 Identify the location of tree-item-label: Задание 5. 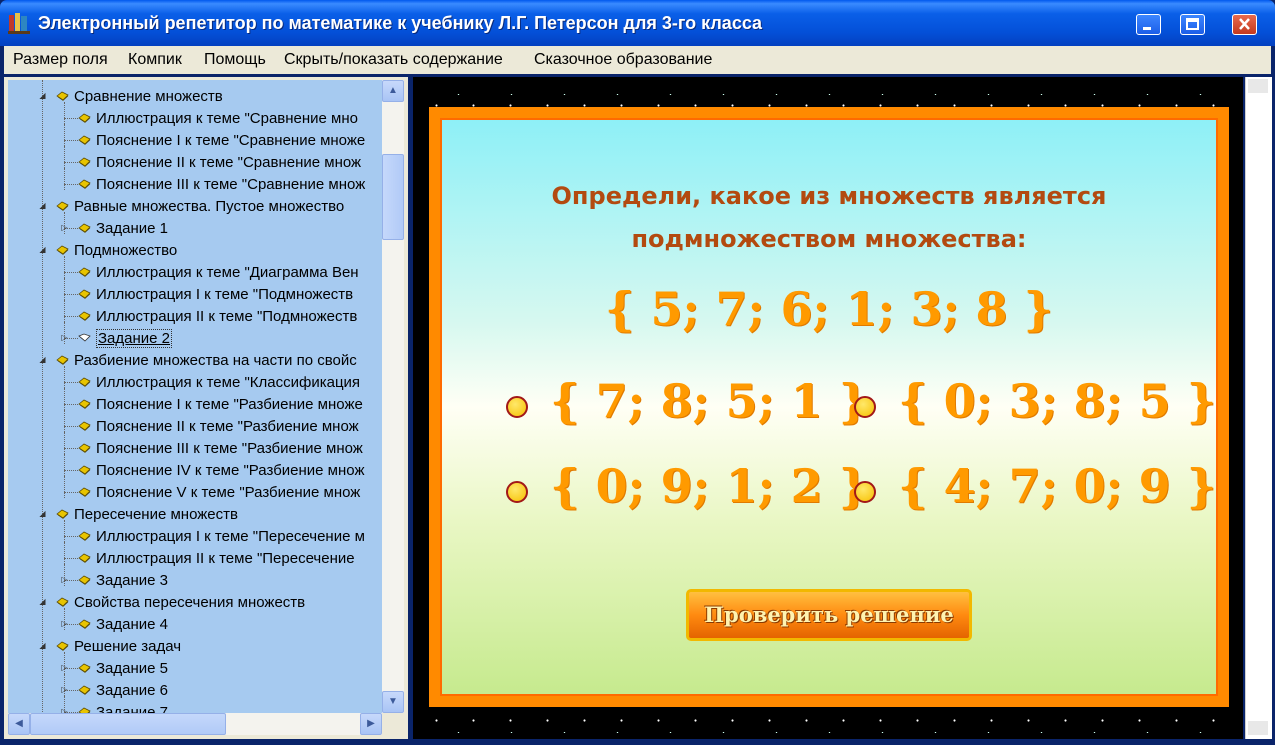
(132, 668).